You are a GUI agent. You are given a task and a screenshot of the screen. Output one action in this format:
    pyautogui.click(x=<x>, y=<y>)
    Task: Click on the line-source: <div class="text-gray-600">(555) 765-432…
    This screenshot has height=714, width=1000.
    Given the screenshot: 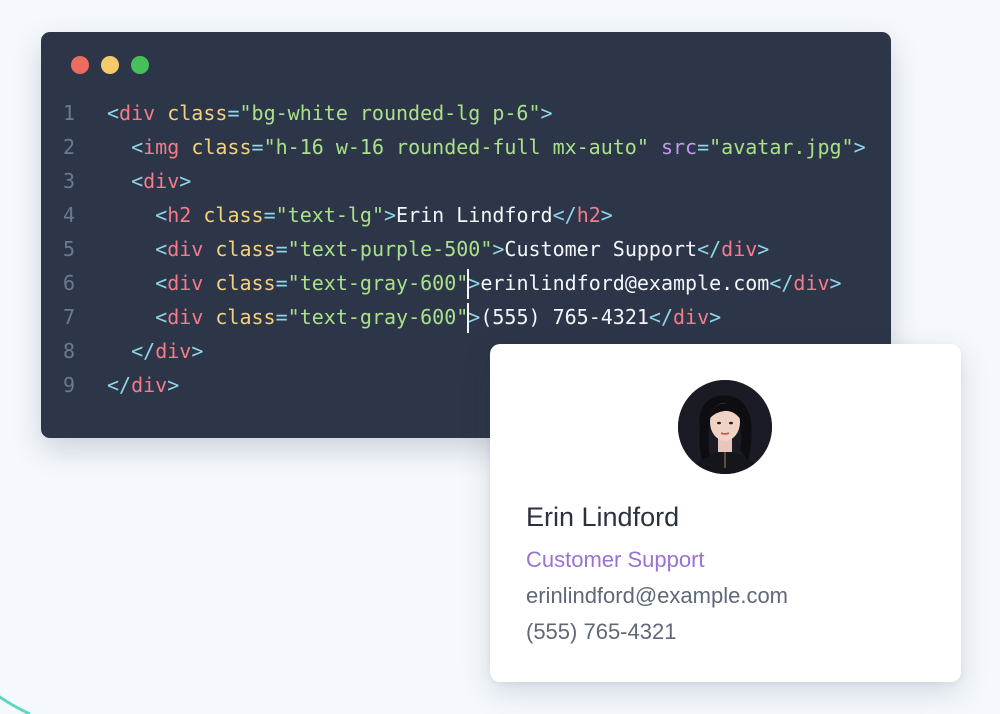 What is the action you would take?
    pyautogui.click(x=414, y=317)
    